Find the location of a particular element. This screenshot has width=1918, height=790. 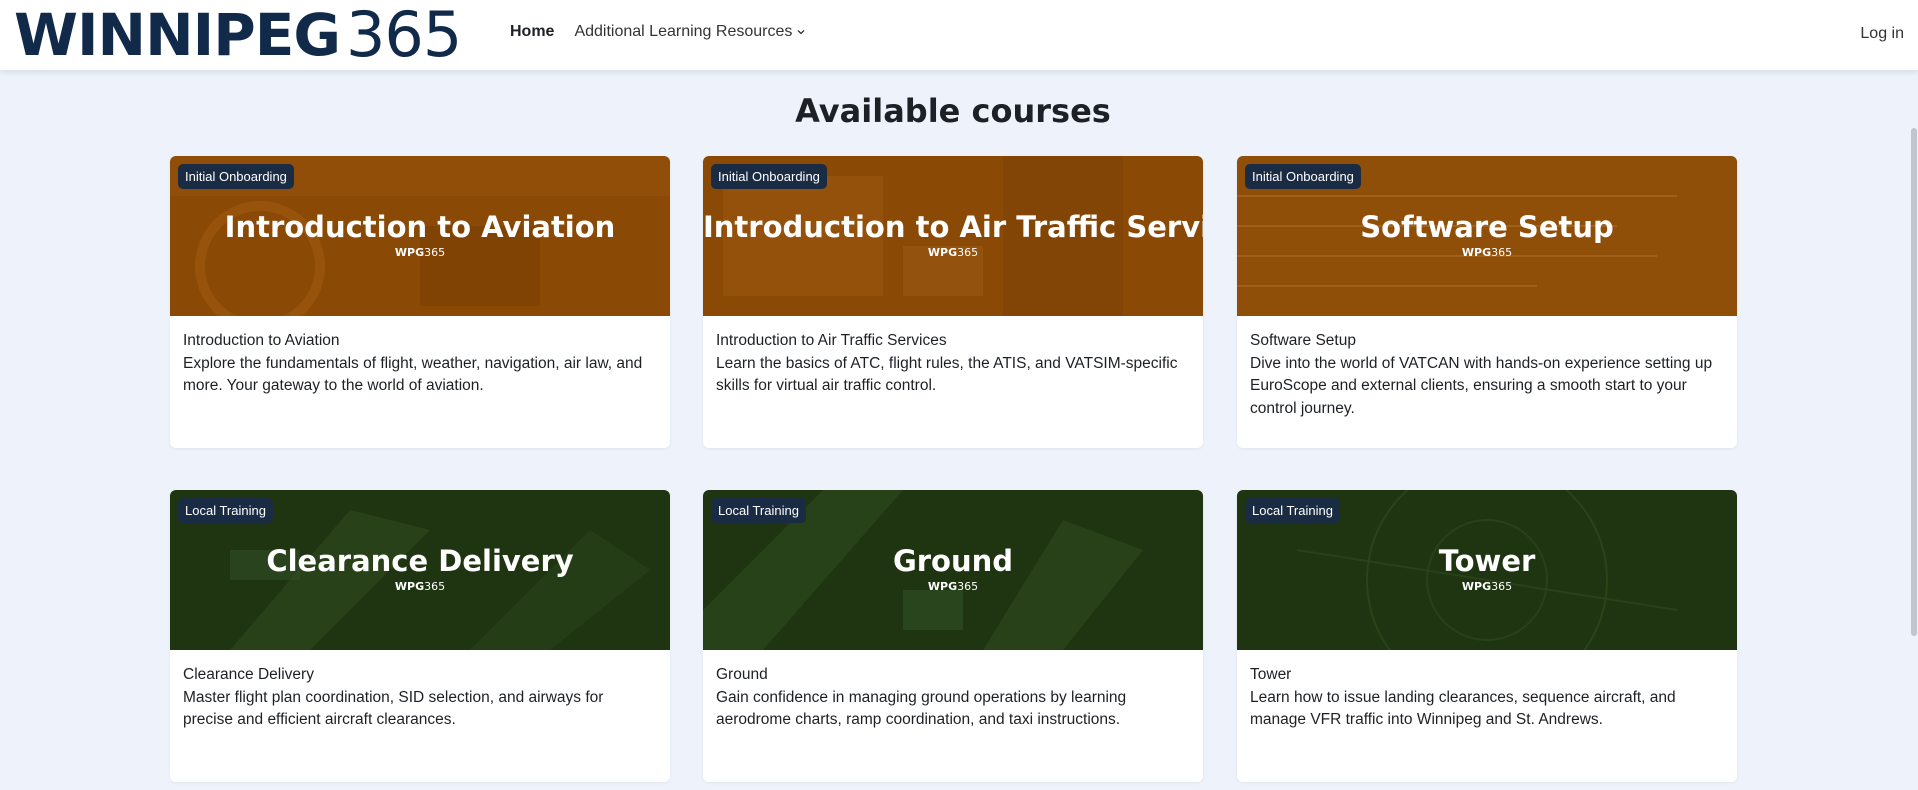

nav-resources-dropdown: Additional Learning Resources is located at coordinates (690, 32).